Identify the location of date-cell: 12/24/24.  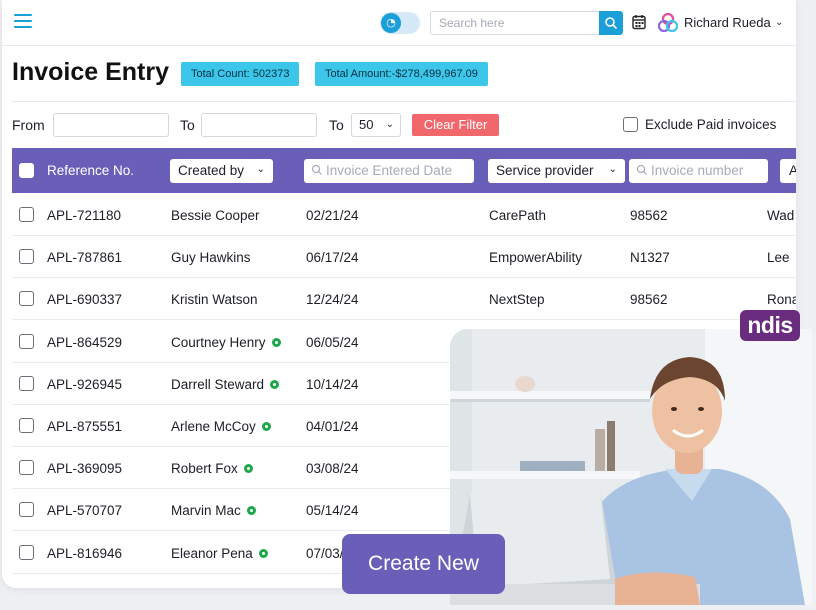
(332, 299).